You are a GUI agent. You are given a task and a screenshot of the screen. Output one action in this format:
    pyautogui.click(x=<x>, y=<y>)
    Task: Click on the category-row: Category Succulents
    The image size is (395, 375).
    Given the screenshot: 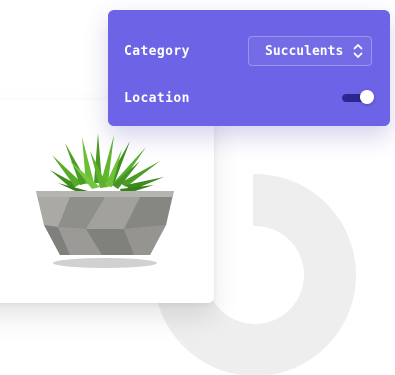 What is the action you would take?
    pyautogui.click(x=248, y=51)
    